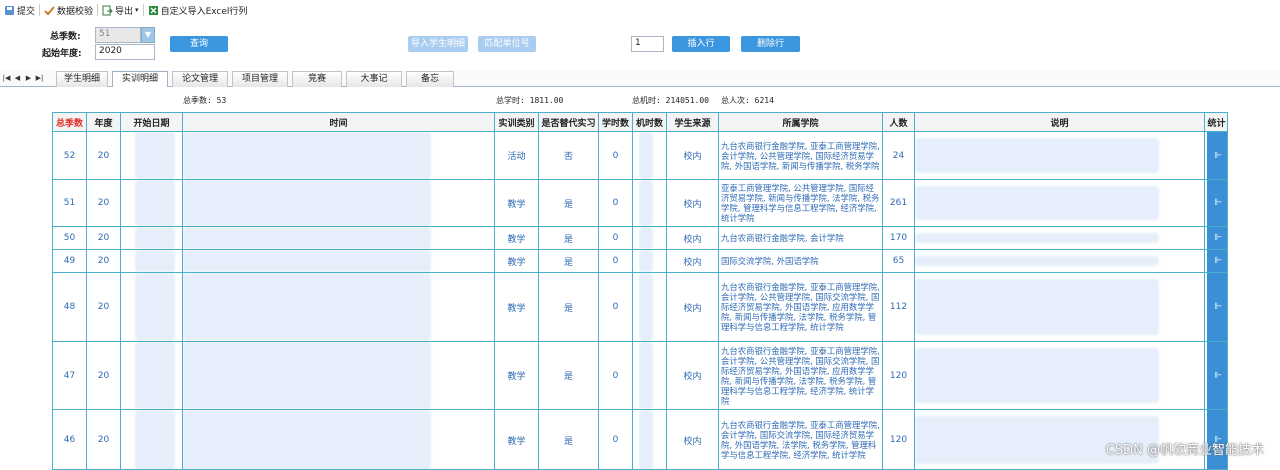 The image size is (1280, 470). Describe the element at coordinates (317, 79) in the screenshot. I see `tab-competition: 竞赛` at that location.